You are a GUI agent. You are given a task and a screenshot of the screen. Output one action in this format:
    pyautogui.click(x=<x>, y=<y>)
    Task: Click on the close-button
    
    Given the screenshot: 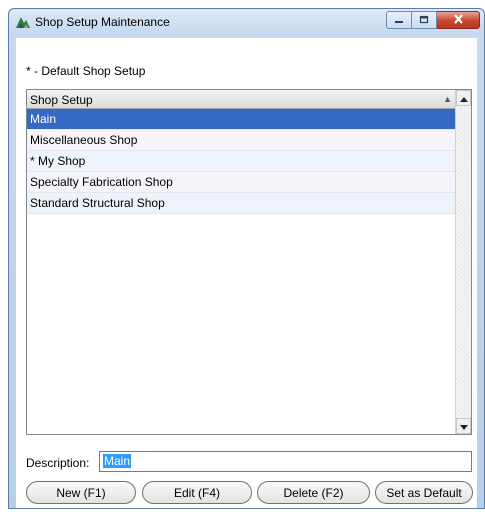 What is the action you would take?
    pyautogui.click(x=458, y=20)
    